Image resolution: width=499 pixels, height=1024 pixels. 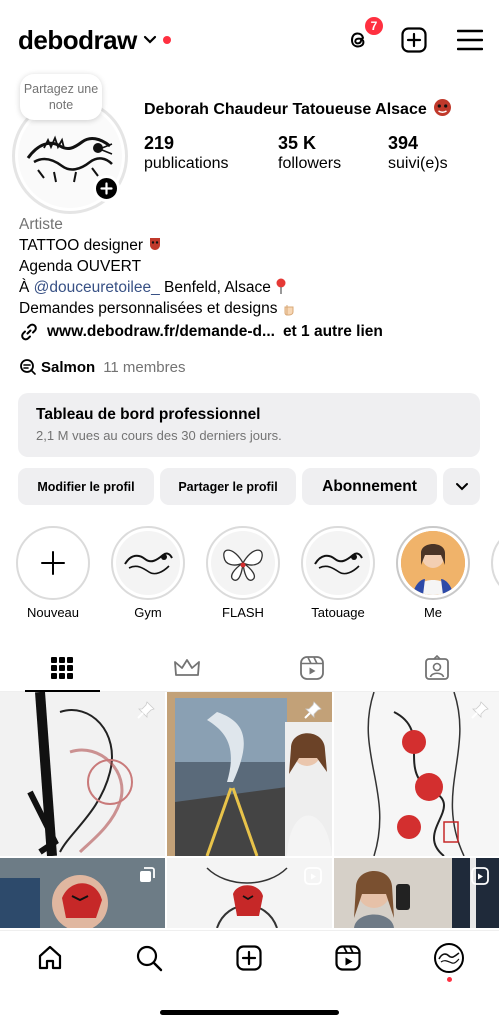 What do you see at coordinates (338, 612) in the screenshot?
I see `highlight-label: Tatouage` at bounding box center [338, 612].